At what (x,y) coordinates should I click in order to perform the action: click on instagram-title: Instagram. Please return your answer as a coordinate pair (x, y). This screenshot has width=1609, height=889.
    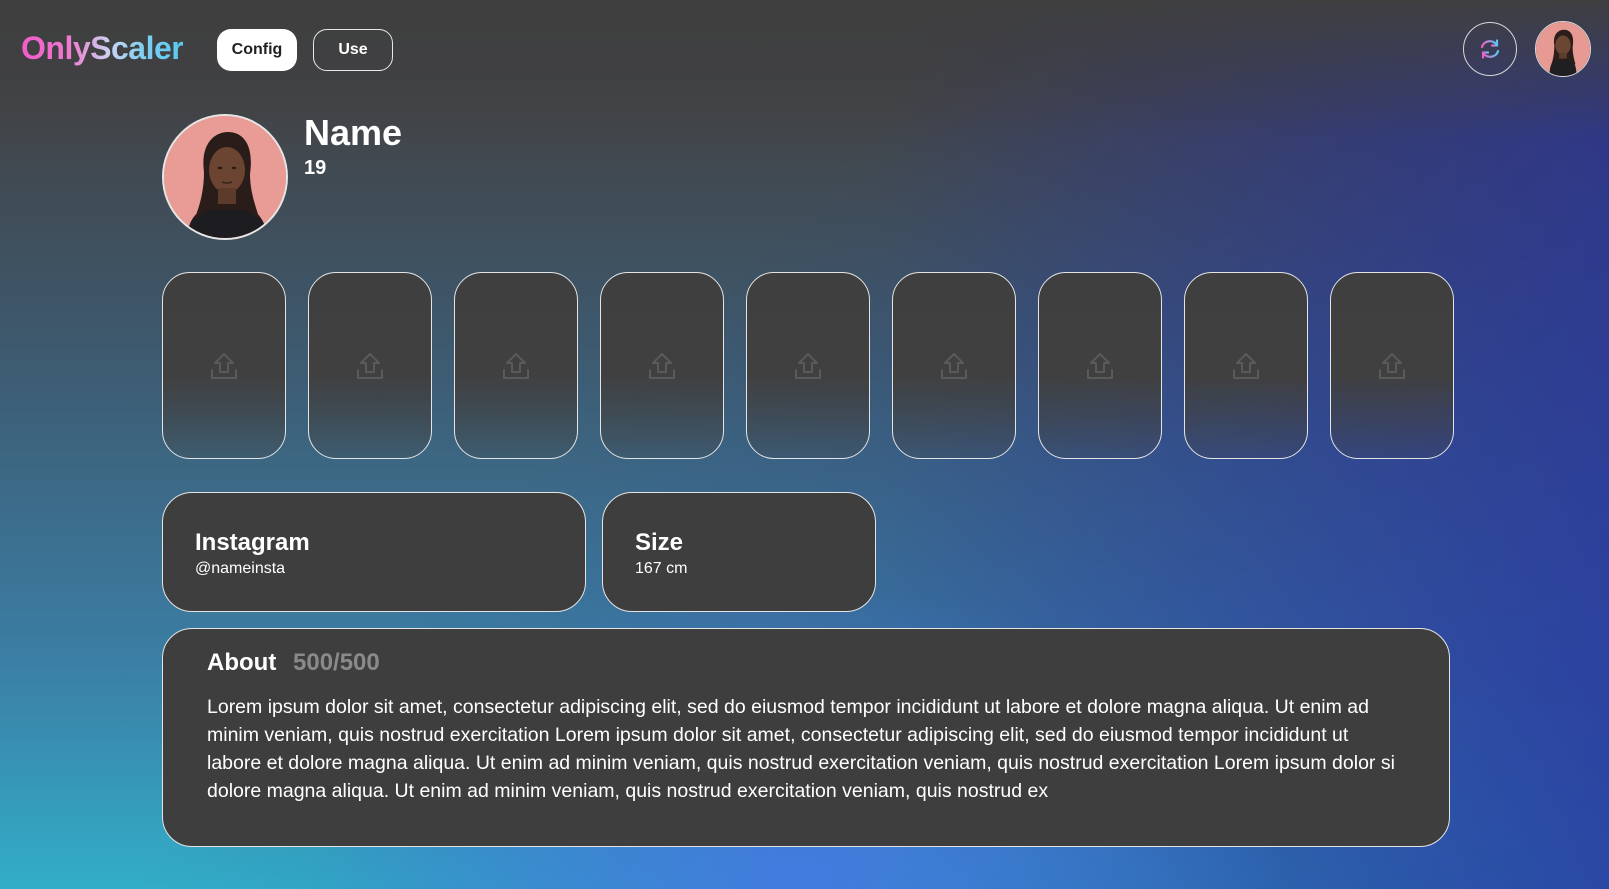
    Looking at the image, I should click on (252, 542).